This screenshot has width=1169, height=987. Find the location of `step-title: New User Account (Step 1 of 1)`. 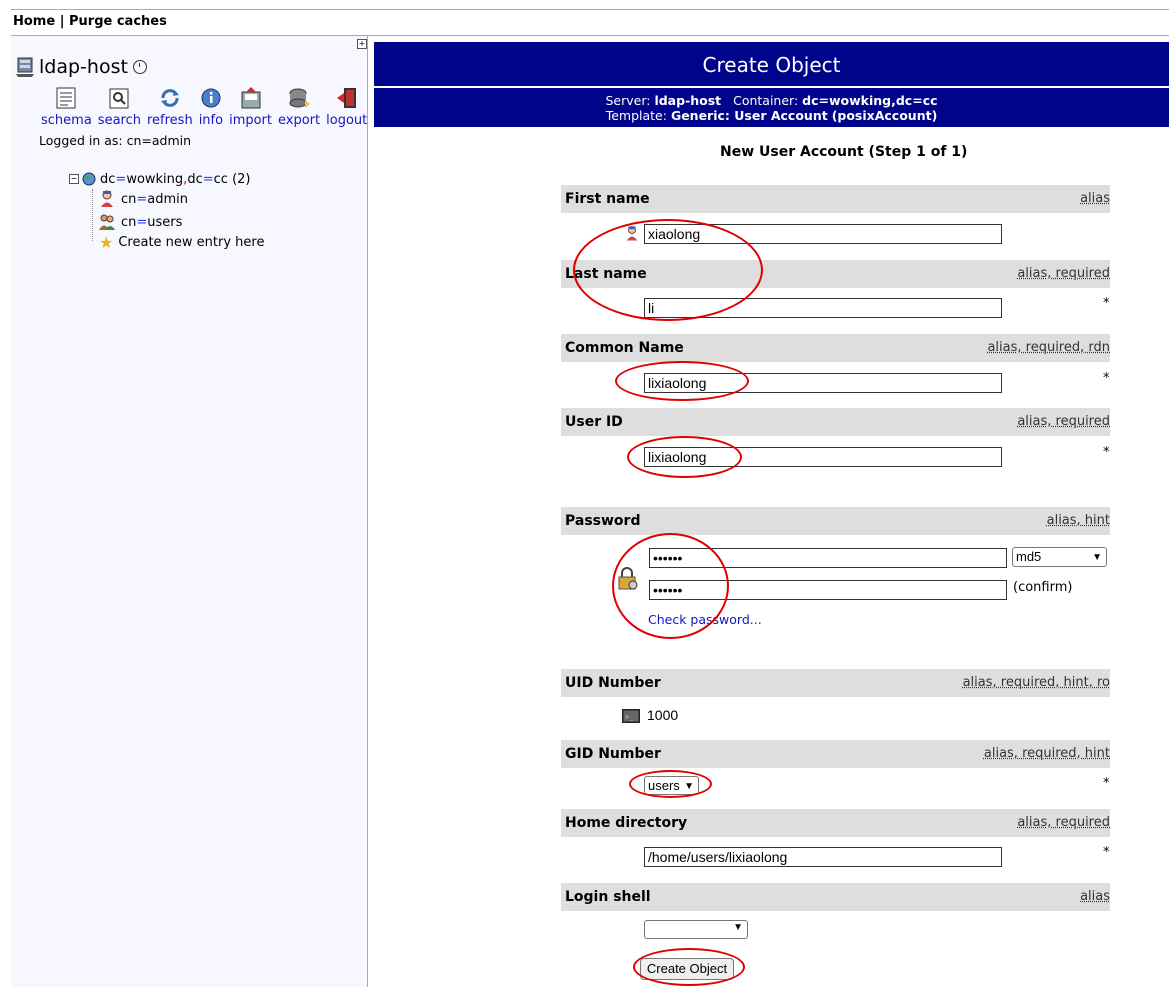

step-title: New User Account (Step 1 of 1) is located at coordinates (844, 152).